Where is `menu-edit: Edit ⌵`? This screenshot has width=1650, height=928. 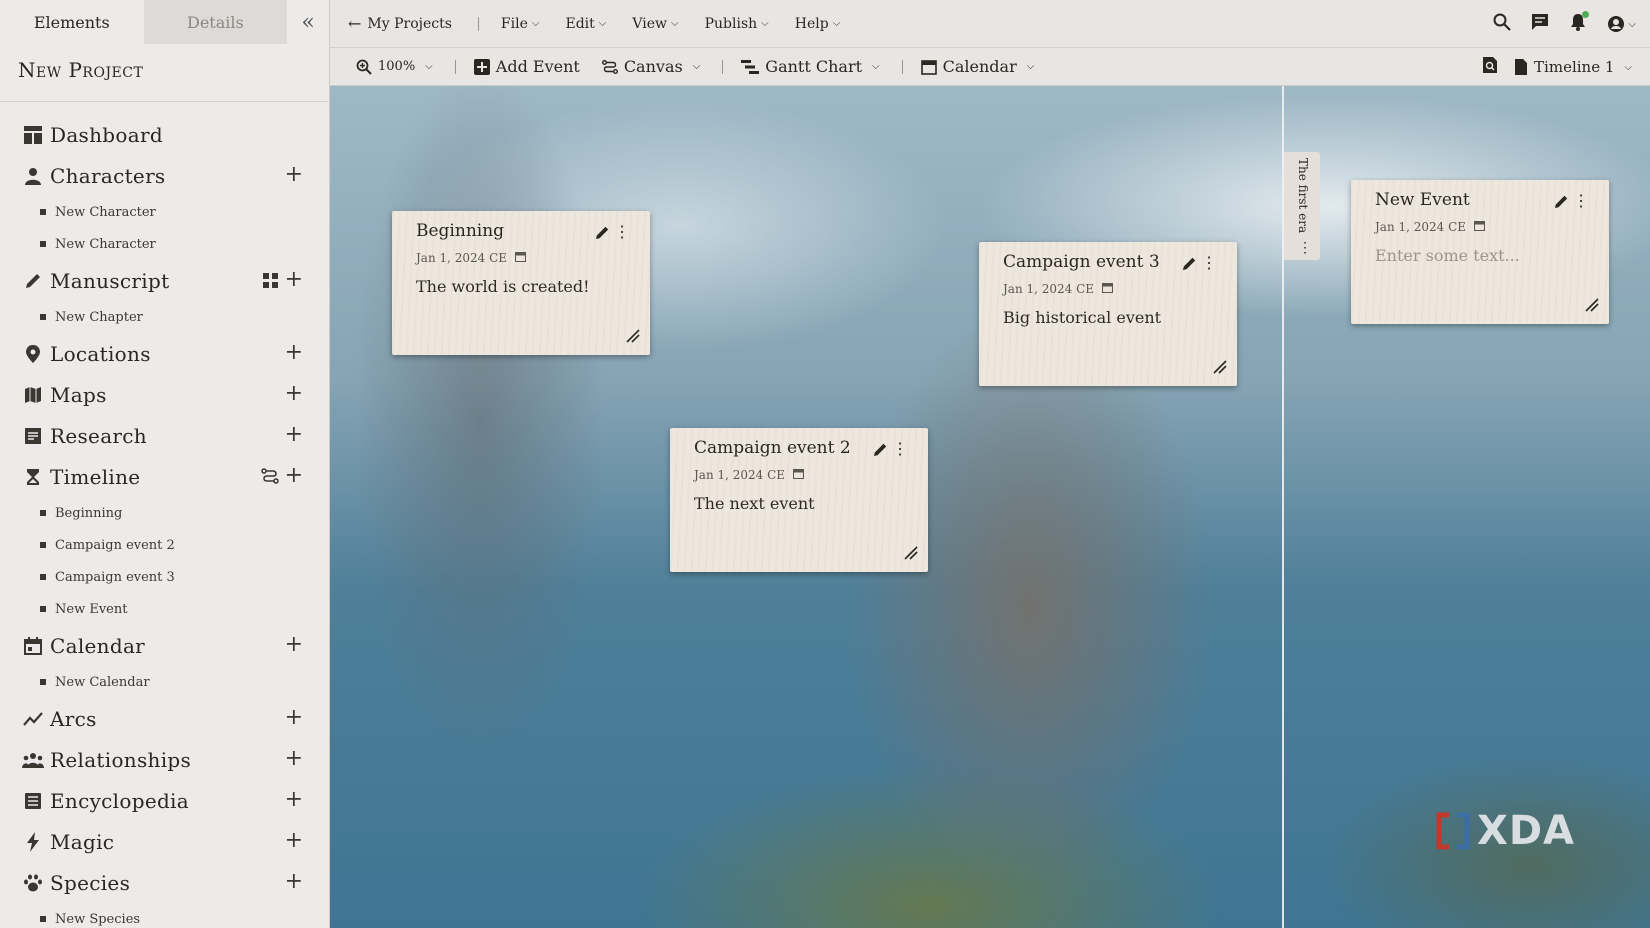
menu-edit: Edit ⌵ is located at coordinates (585, 24).